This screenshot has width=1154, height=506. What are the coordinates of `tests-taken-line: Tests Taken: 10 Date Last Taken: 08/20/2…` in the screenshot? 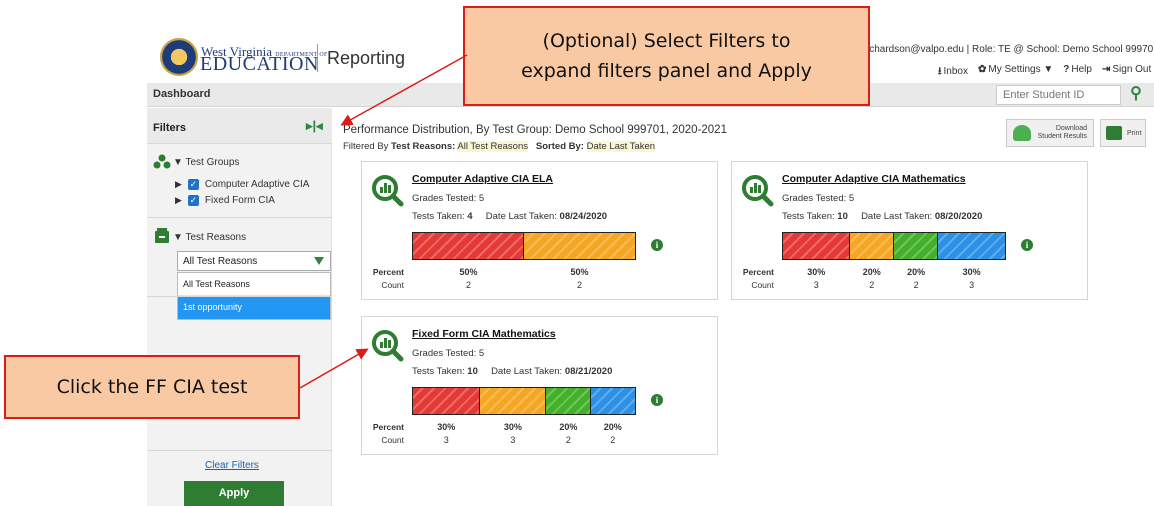 It's located at (882, 216).